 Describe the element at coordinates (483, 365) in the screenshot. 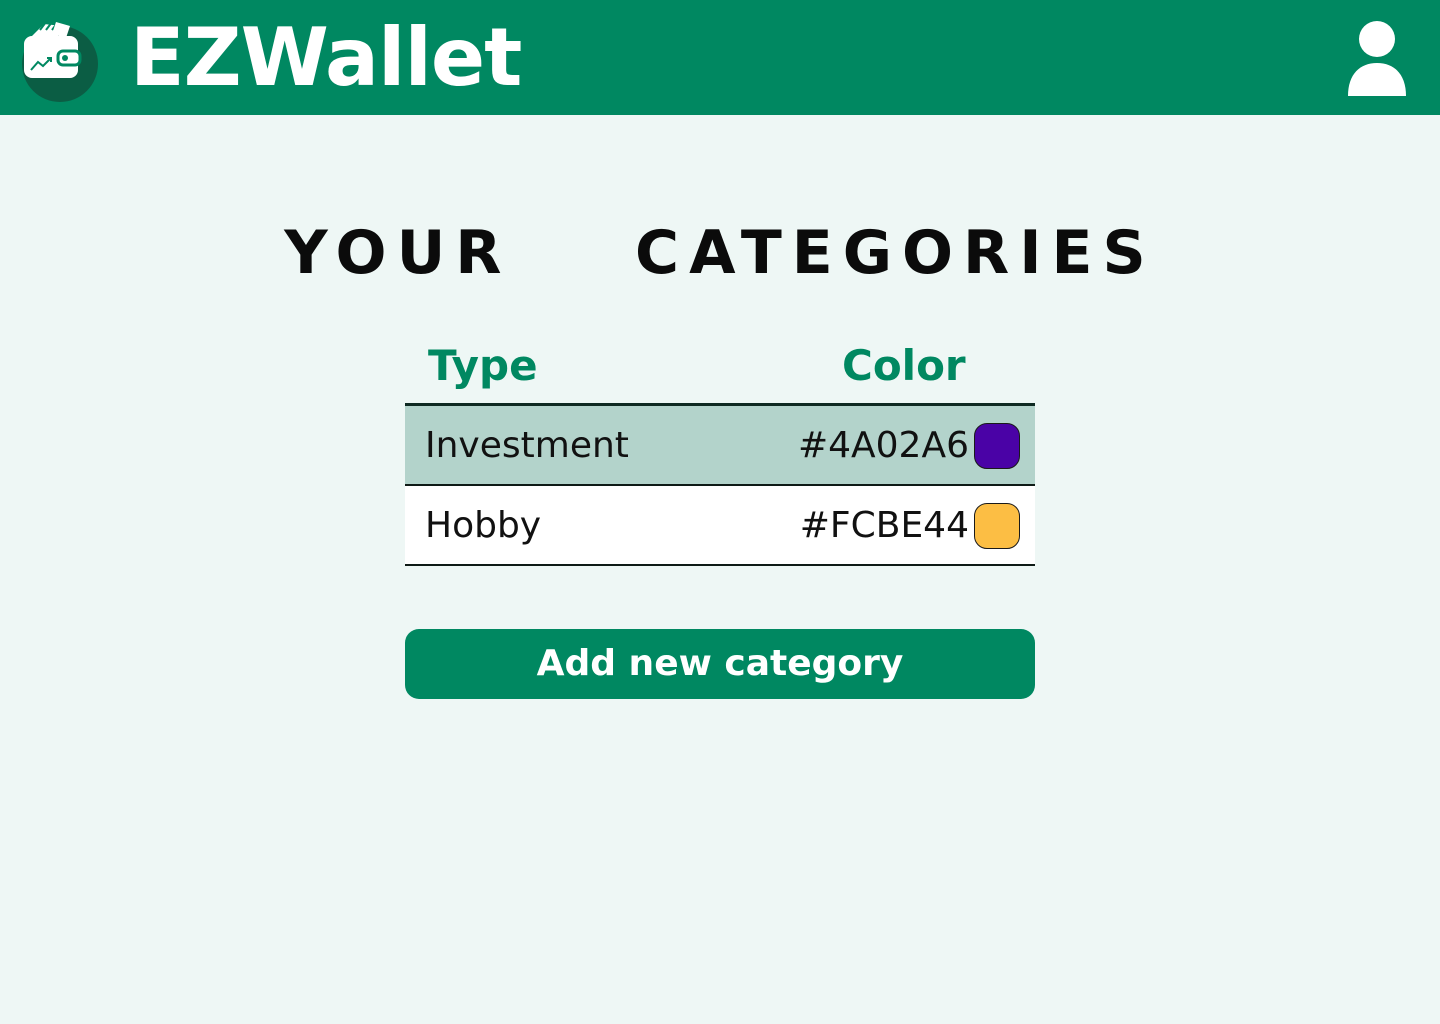

I see `column-header-type: Type` at that location.